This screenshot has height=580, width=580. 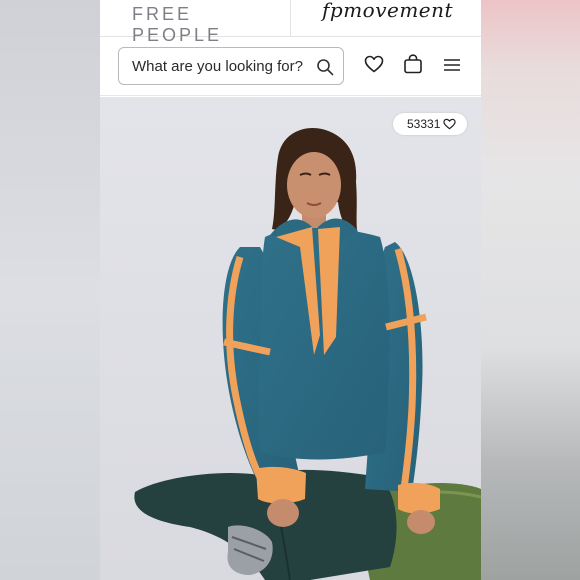 I want to click on menu-icon, so click(x=452, y=65).